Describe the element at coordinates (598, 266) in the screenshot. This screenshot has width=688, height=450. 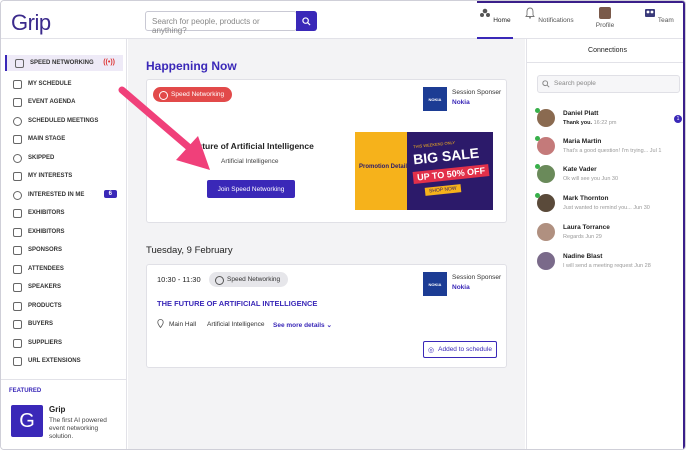
I see `message-text: I will send a meeting request` at that location.